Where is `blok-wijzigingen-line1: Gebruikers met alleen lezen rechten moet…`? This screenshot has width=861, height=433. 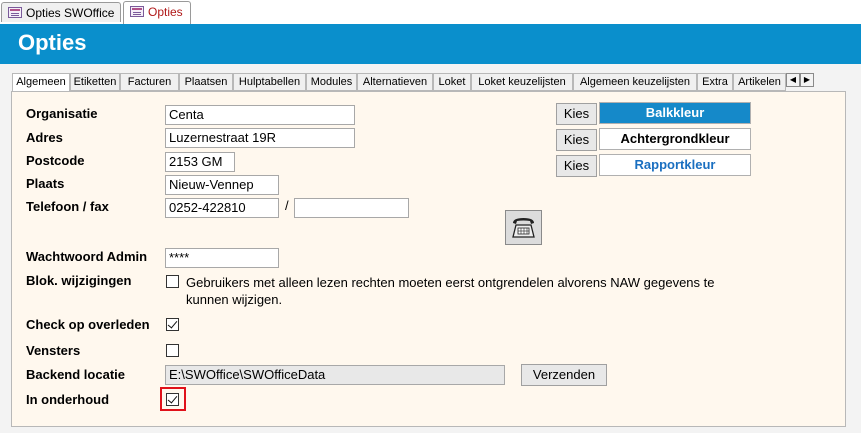
blok-wijzigingen-line1: Gebruikers met alleen lezen rechten moet… is located at coordinates (450, 282).